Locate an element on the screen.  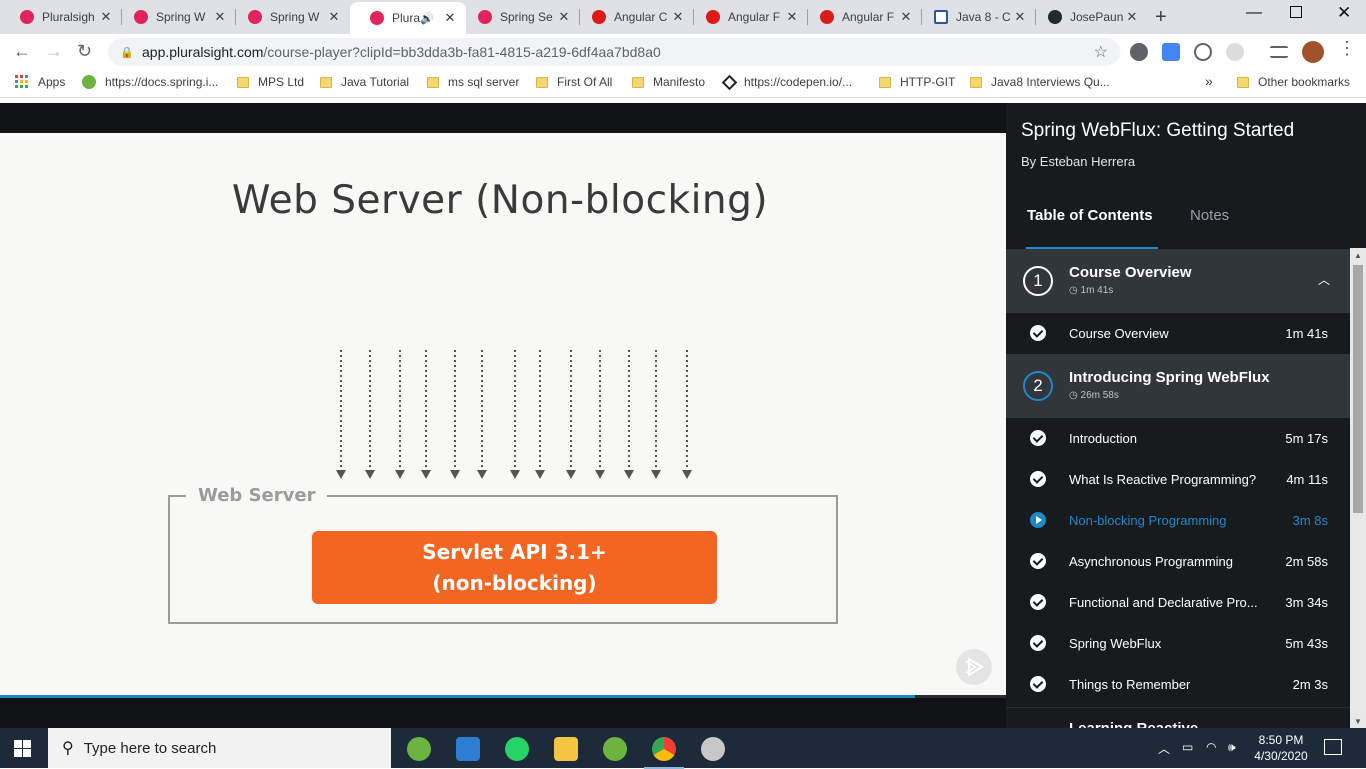
reload-icon: ↻ is located at coordinates (84, 51).